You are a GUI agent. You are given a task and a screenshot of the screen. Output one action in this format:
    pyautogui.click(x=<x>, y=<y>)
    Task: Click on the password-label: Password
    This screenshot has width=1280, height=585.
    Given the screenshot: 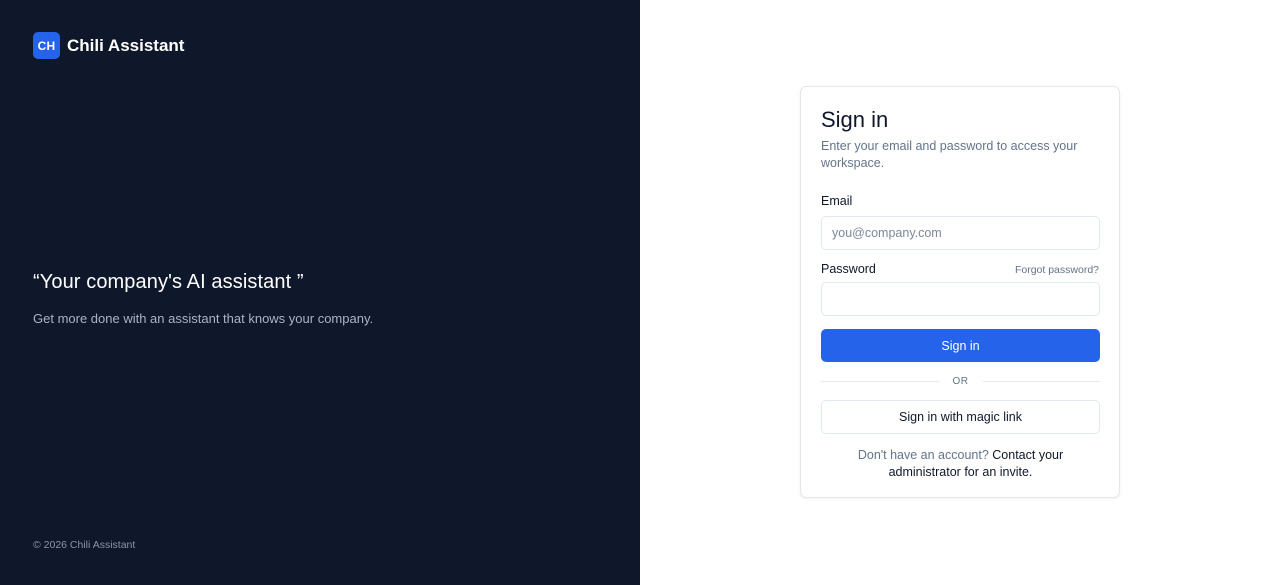 What is the action you would take?
    pyautogui.click(x=848, y=269)
    